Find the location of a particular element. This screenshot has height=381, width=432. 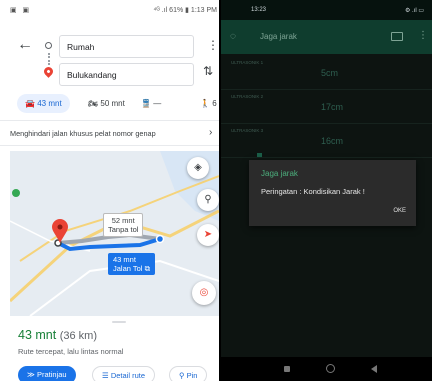

sensor-row: ULTRASONIK 1 5cm is located at coordinates (326, 73).